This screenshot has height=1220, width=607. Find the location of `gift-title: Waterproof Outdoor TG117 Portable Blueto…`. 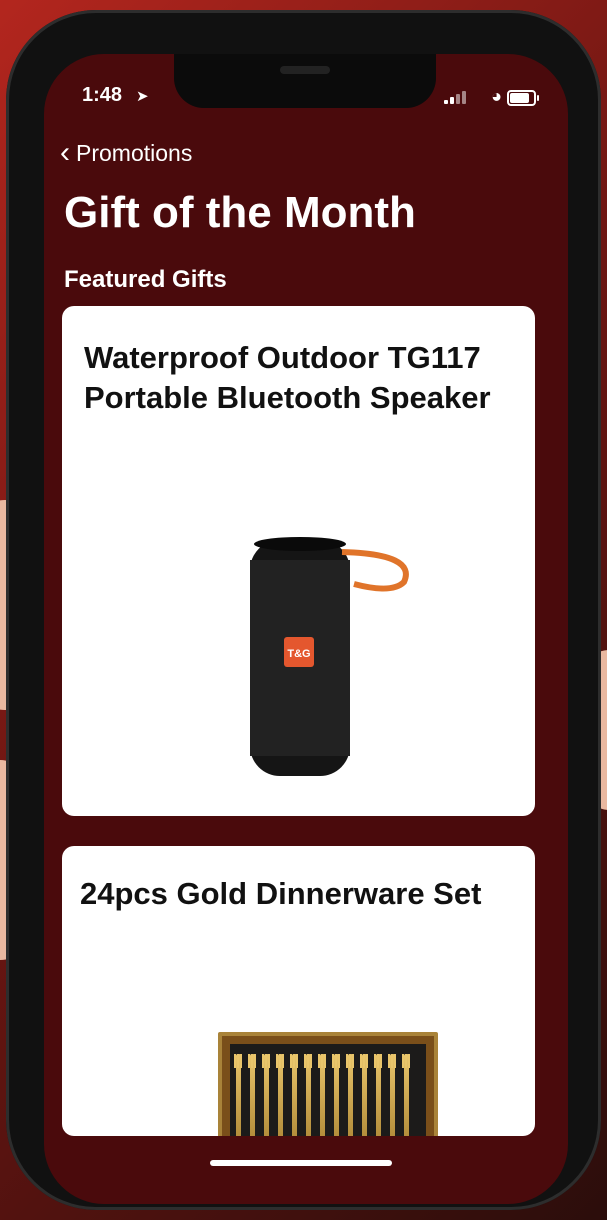

gift-title: Waterproof Outdoor TG117 Portable Blueto… is located at coordinates (287, 377).